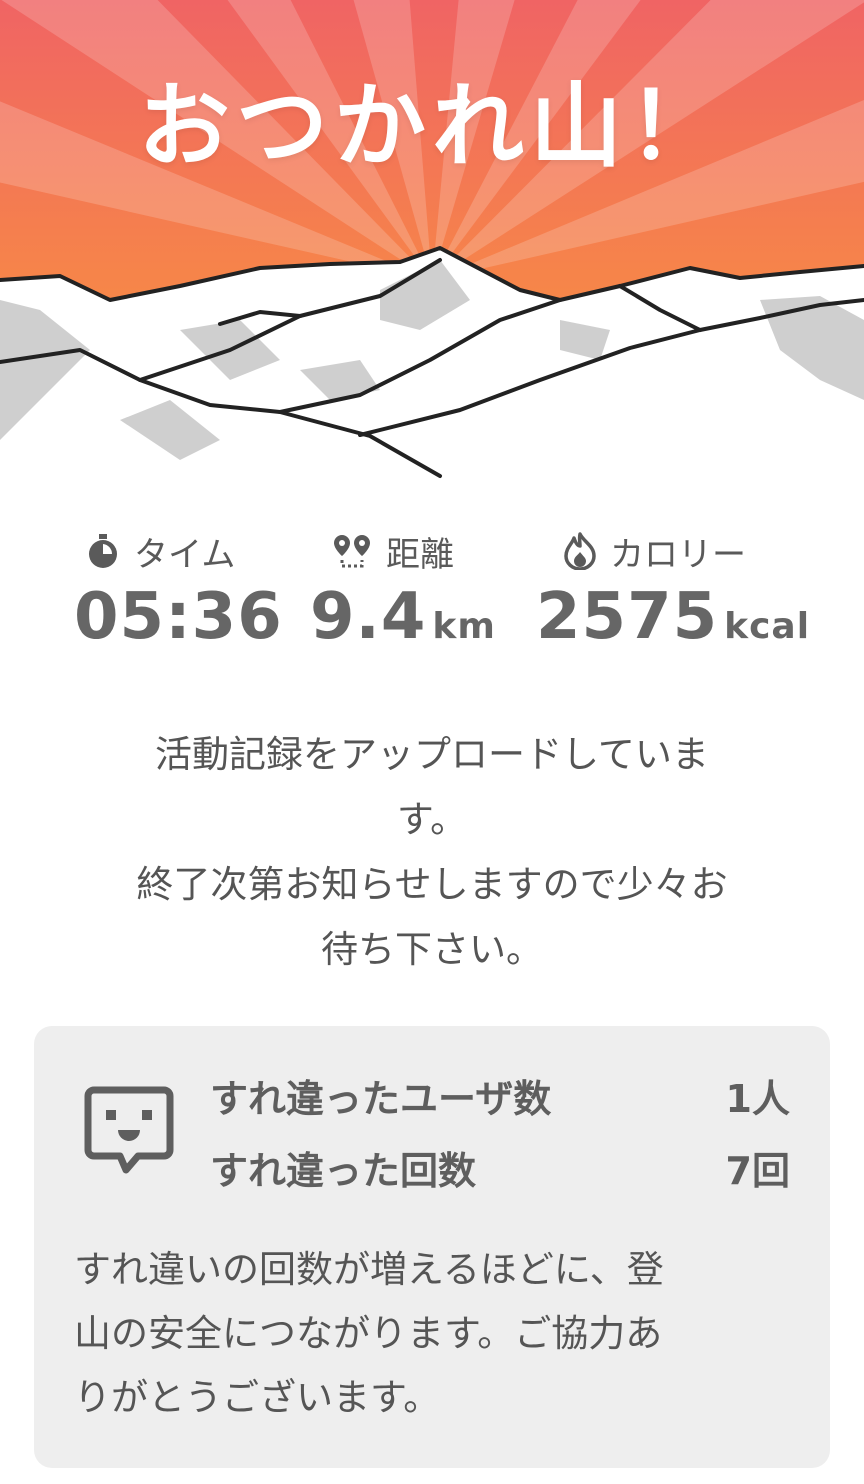 This screenshot has height=1484, width=864. I want to click on encounter-count-value: 7回, so click(757, 1171).